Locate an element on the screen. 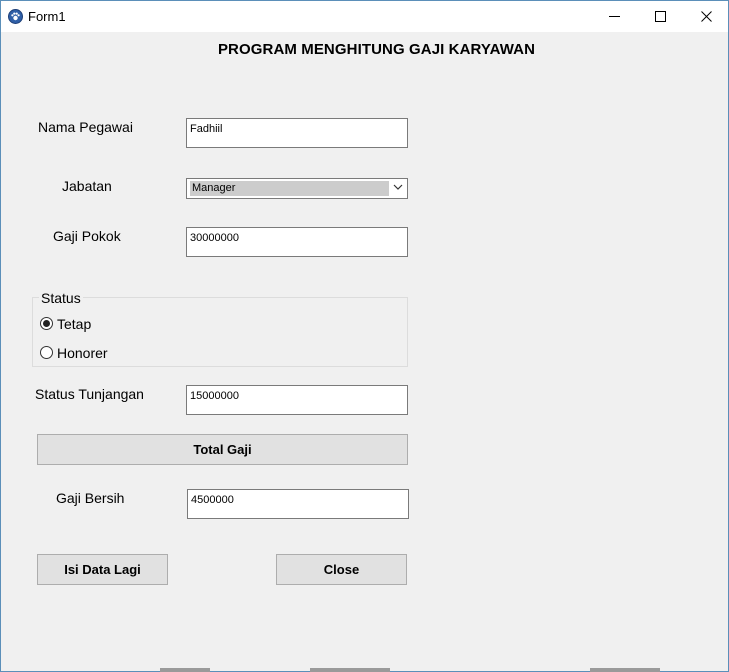 This screenshot has height=672, width=729. isi-data-lagi-button: Isi Data Lagi is located at coordinates (102, 569).